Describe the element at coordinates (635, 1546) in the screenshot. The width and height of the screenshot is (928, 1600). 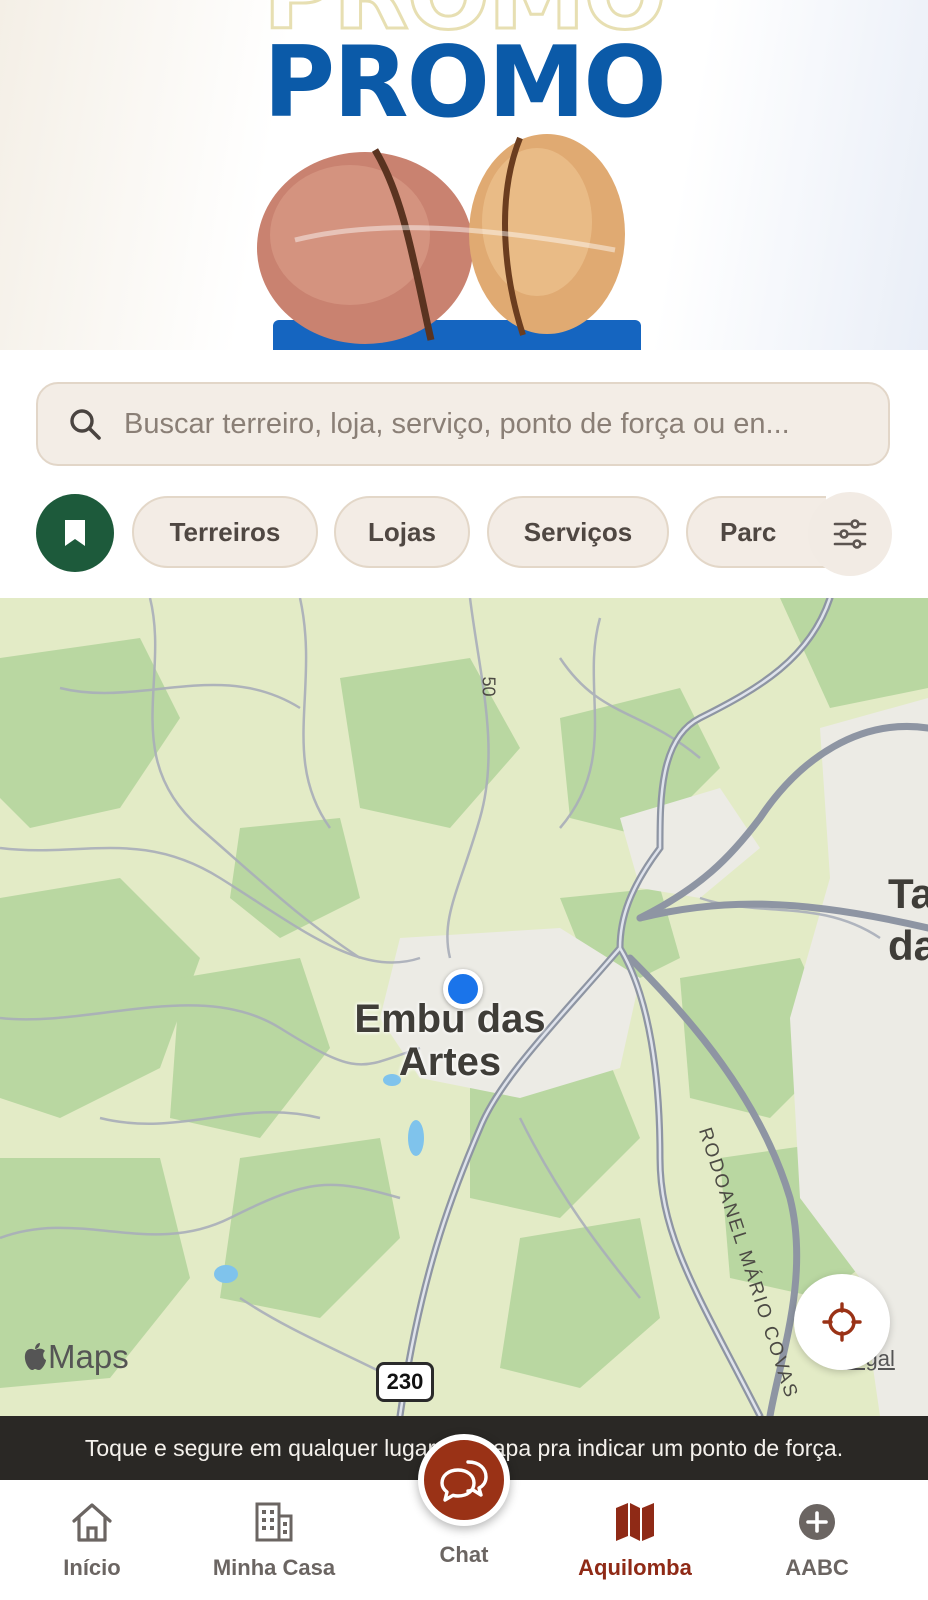
I see `nav-aquilomba: Aquilomba` at that location.